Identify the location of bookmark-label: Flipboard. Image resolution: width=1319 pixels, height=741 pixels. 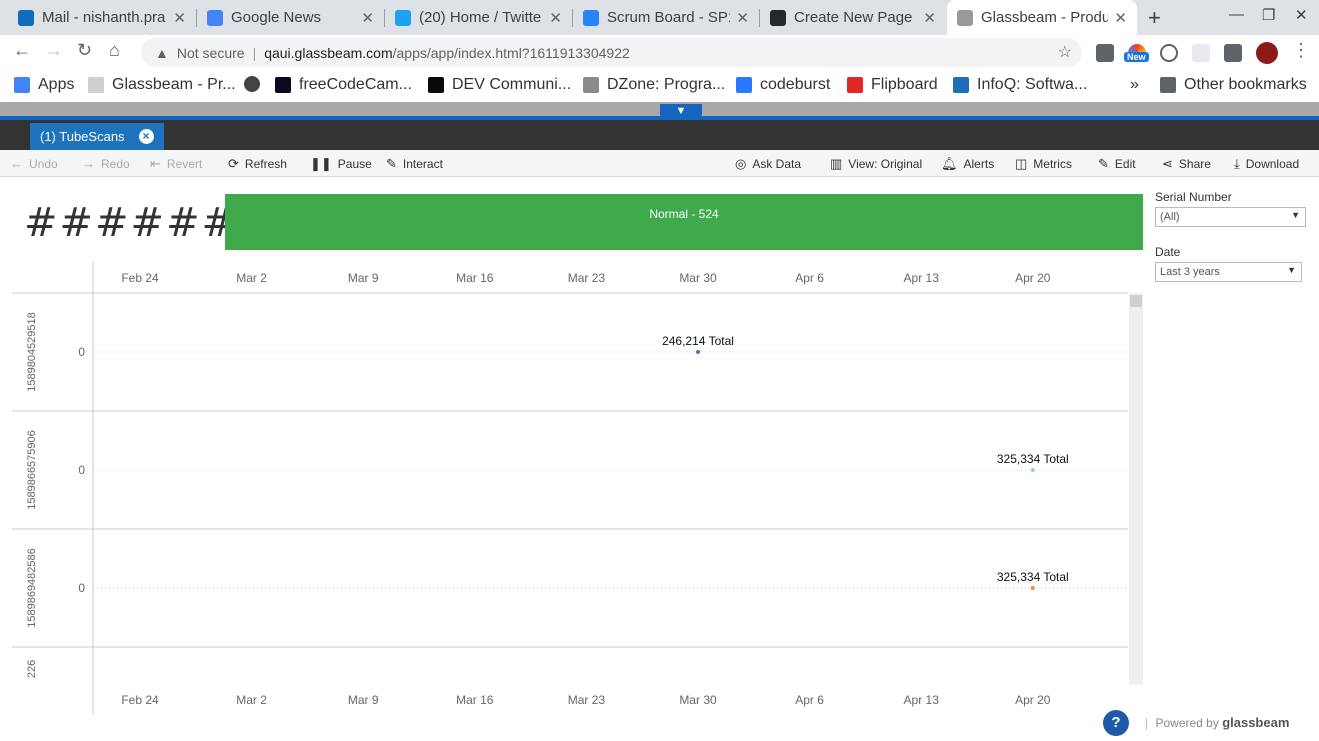
(904, 84).